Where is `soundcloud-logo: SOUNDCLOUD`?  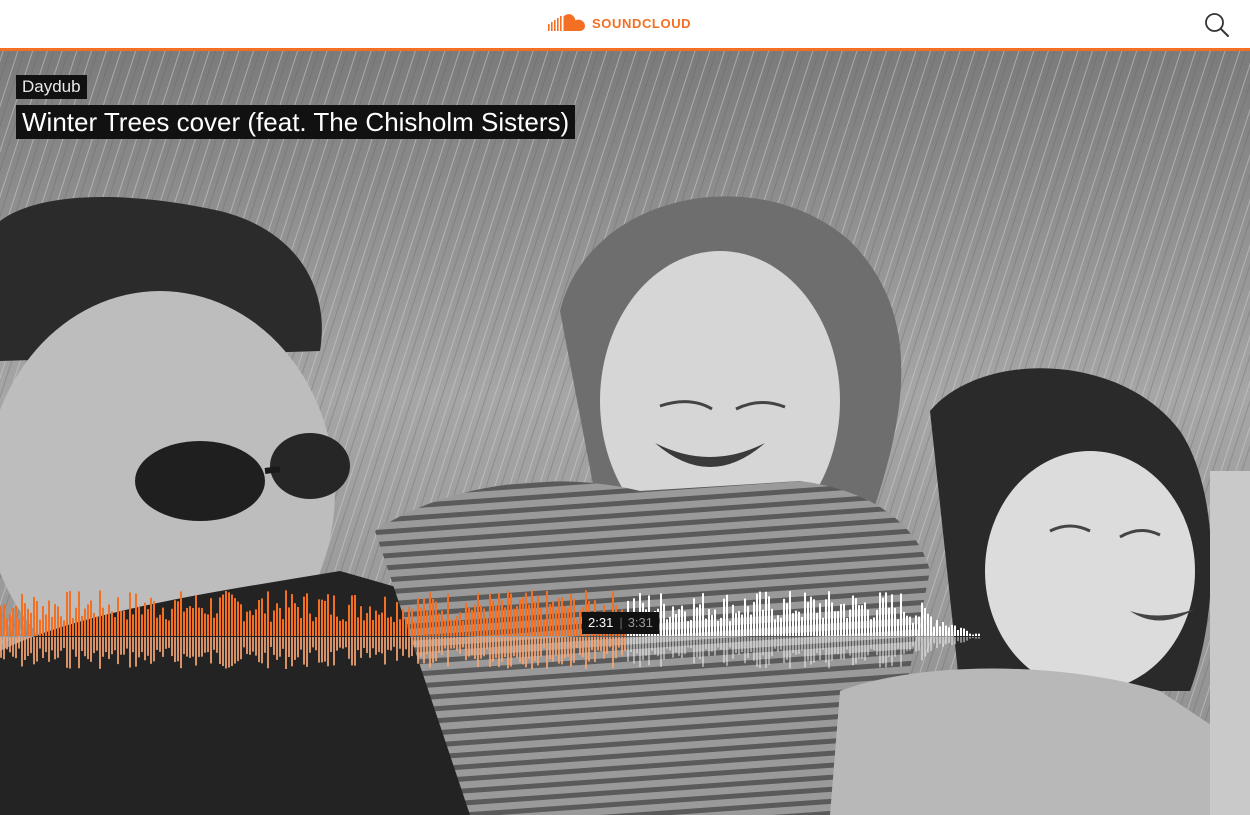 soundcloud-logo: SOUNDCLOUD is located at coordinates (619, 23).